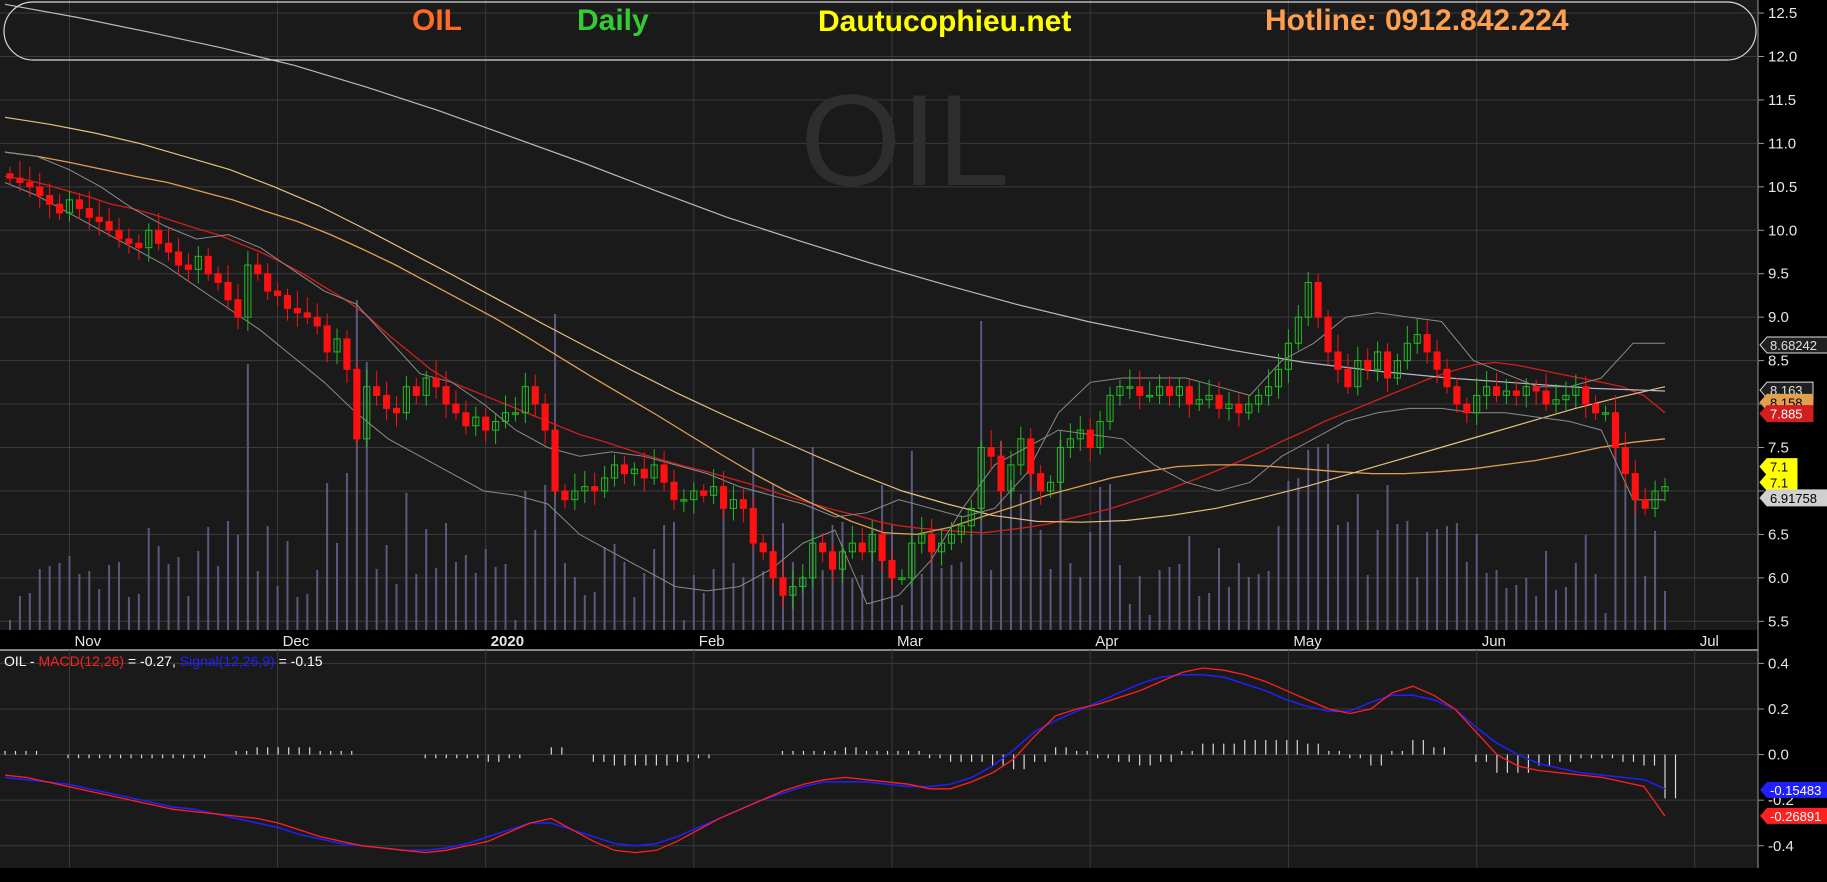 This screenshot has width=1827, height=882. What do you see at coordinates (152, 661) in the screenshot?
I see `macd-legend-macd-value: = -0.27,` at bounding box center [152, 661].